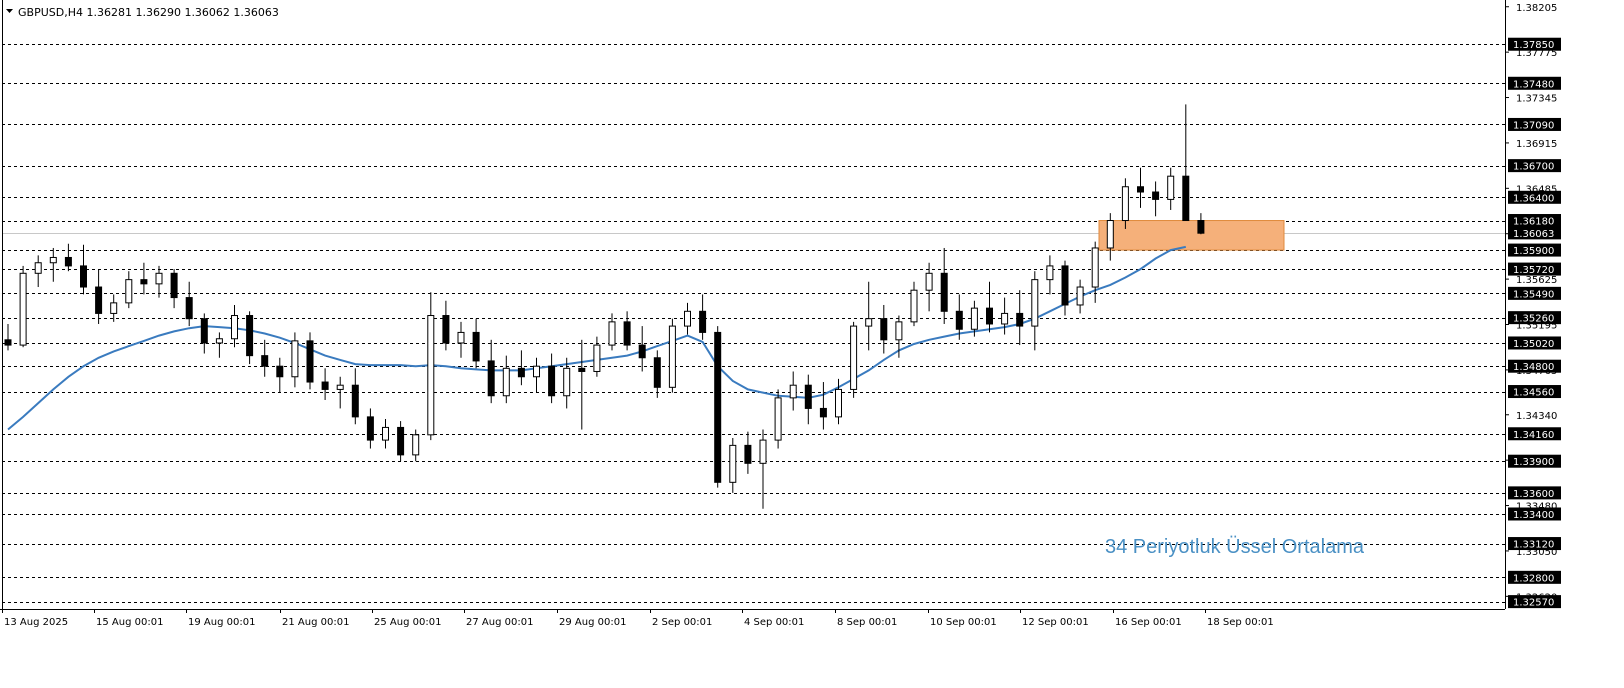 This screenshot has height=688, width=1624. What do you see at coordinates (1240, 622) in the screenshot?
I see `x-tick-label: 18 Sep 00:01` at bounding box center [1240, 622].